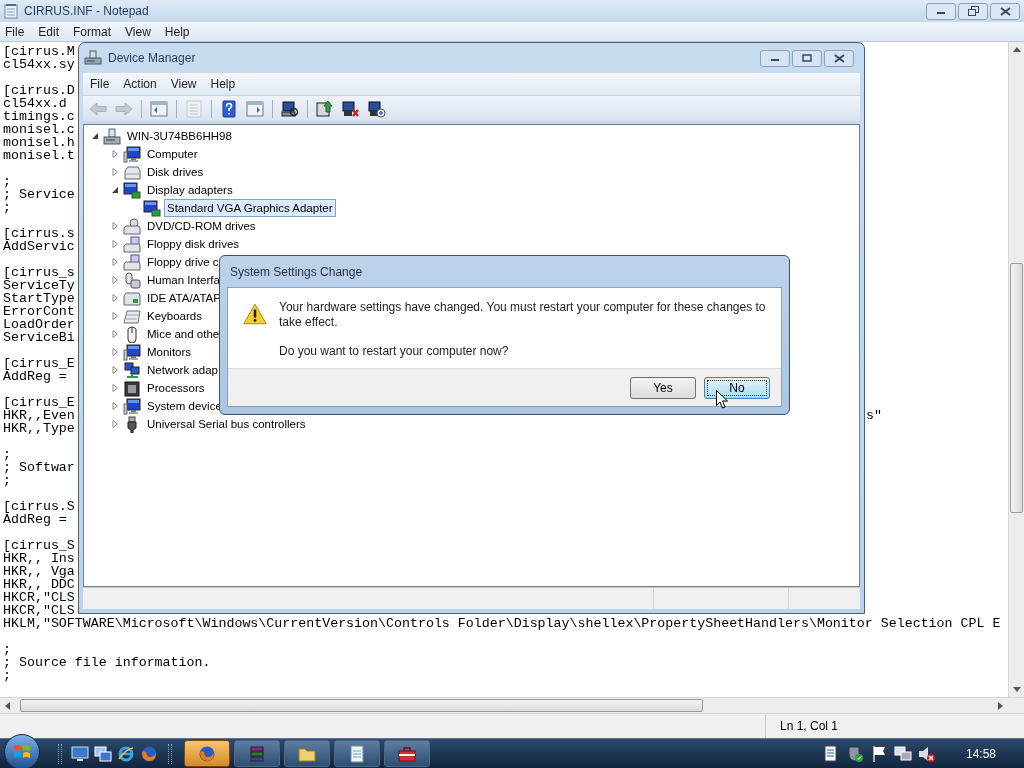  I want to click on code-line: LoadOrder, so click(39, 324).